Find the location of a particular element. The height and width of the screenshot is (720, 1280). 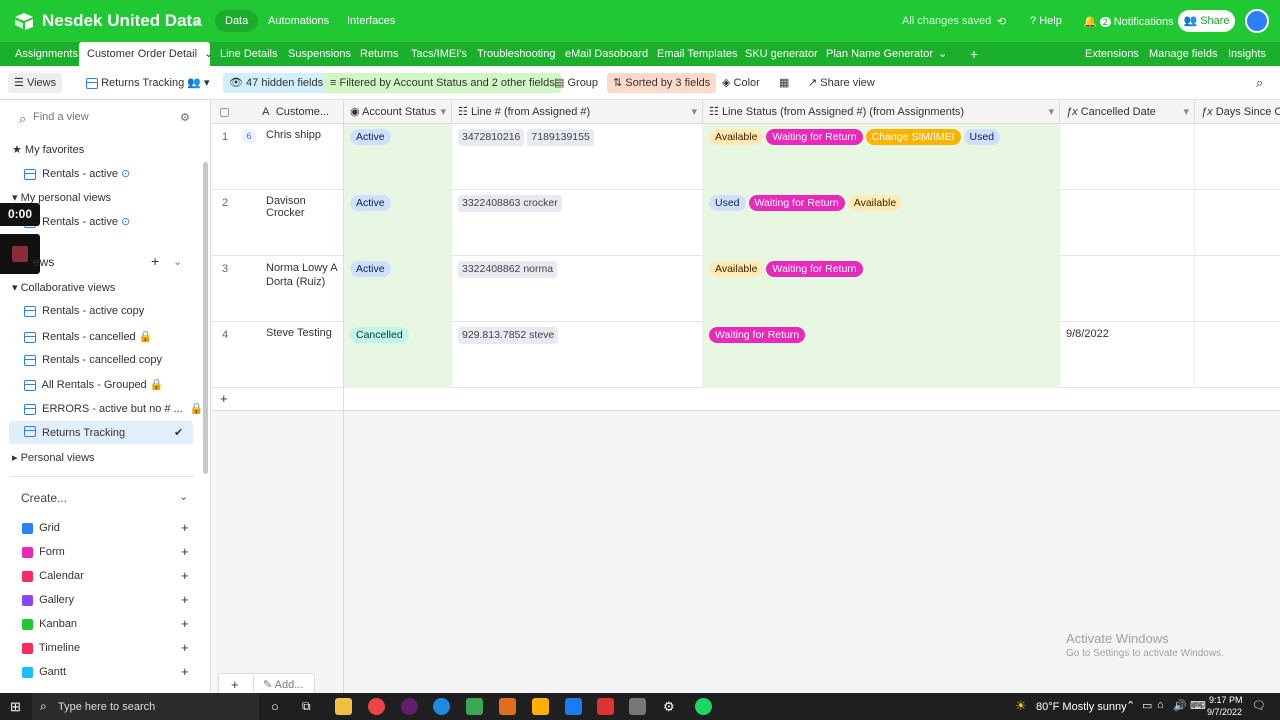

create-gallery: Gallery is located at coordinates (48, 600).